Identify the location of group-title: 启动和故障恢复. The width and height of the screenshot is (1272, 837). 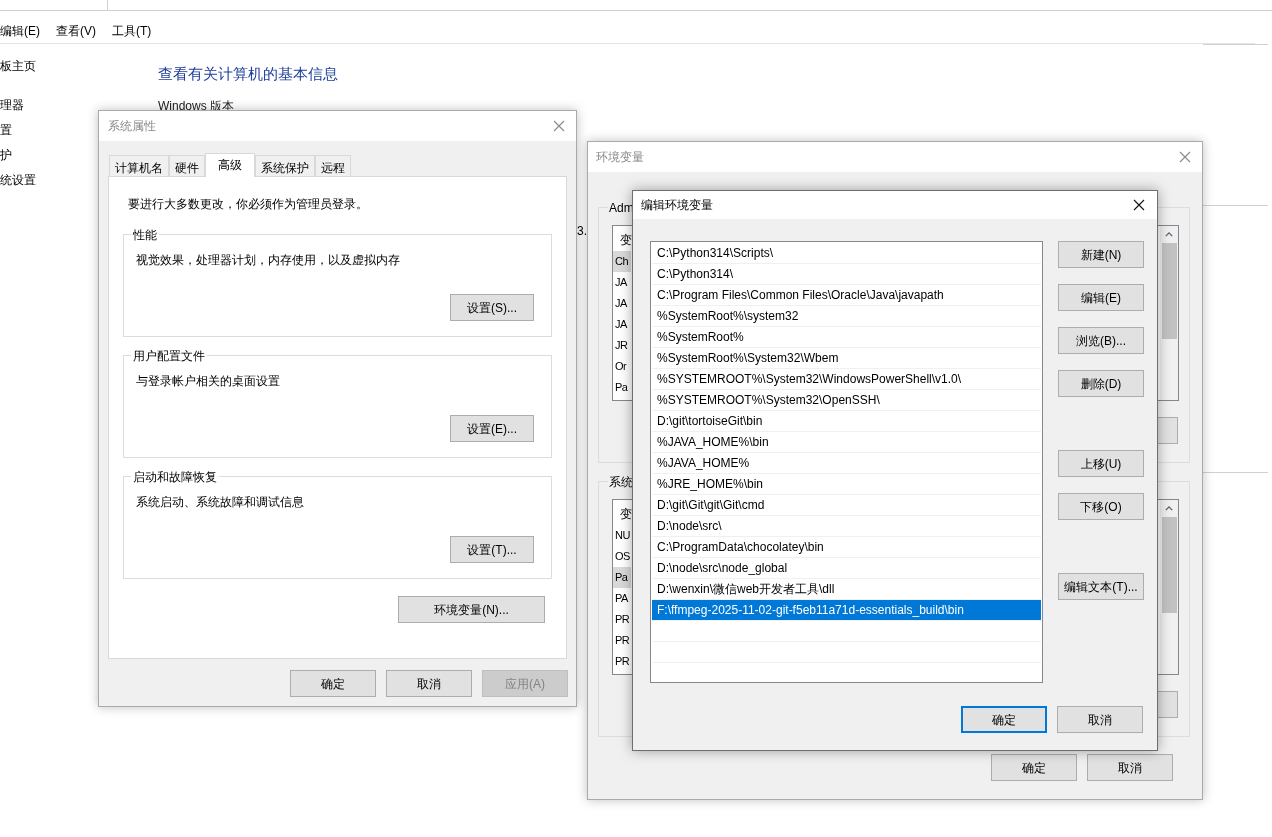
(175, 477).